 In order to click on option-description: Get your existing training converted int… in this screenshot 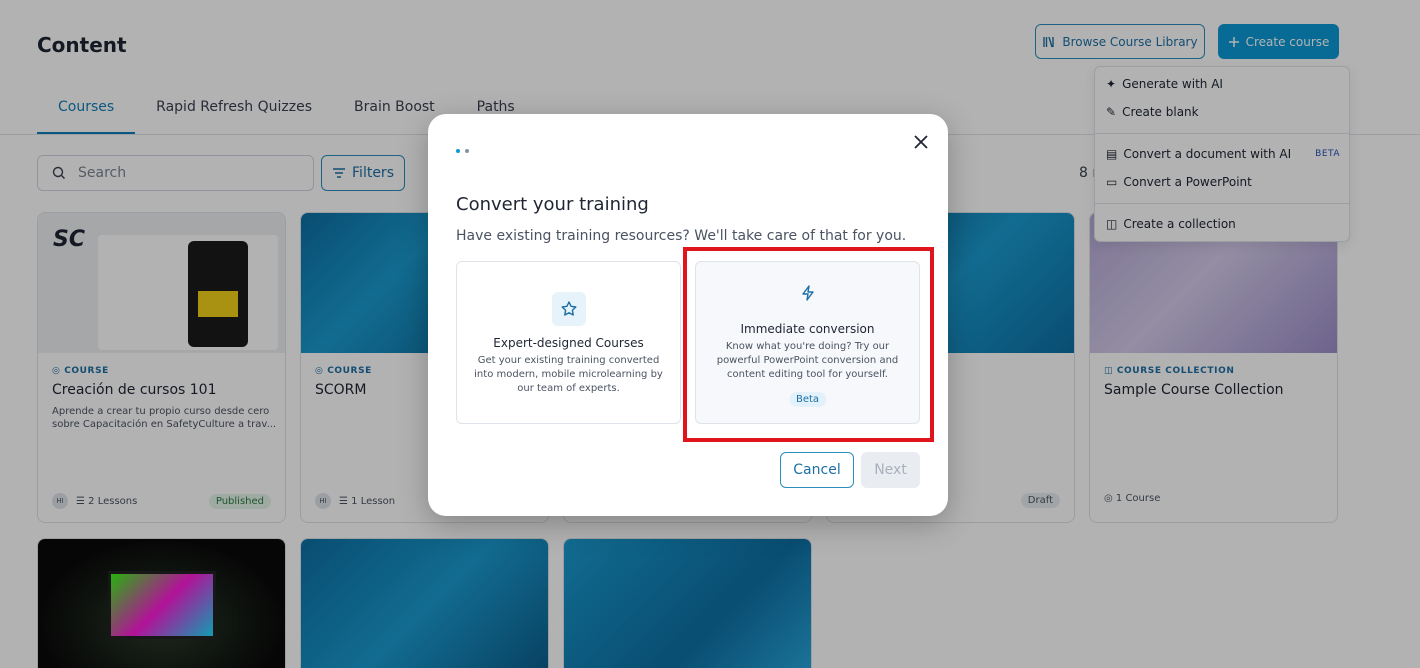, I will do `click(568, 374)`.